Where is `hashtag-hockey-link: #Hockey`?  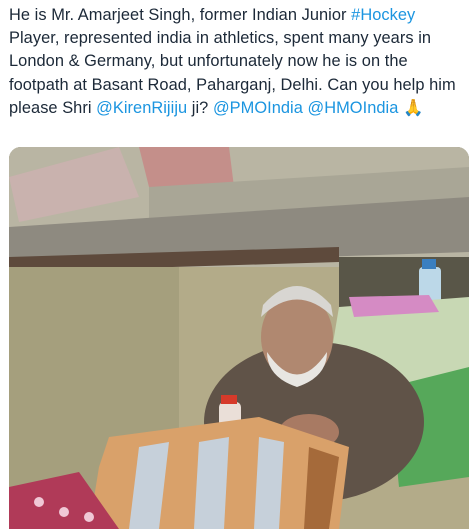
hashtag-hockey-link: #Hockey is located at coordinates (383, 15).